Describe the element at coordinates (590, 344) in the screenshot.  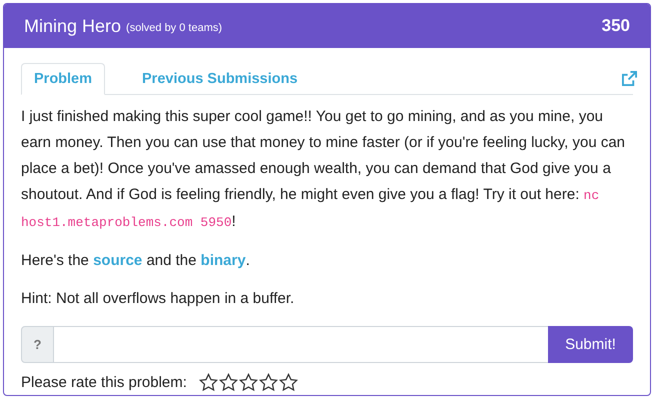
I see `submit-button: Submit!` at that location.